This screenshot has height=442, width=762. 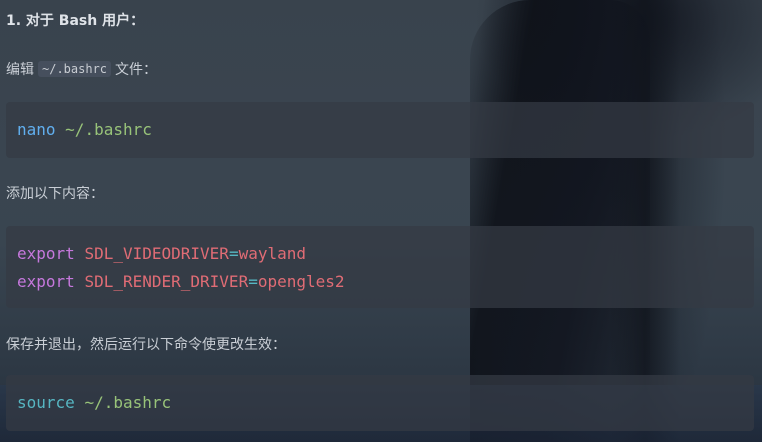 What do you see at coordinates (146, 345) in the screenshot?
I see `step-apply-changes: 保存并退出，然后运行以下命令使更改生效：` at bounding box center [146, 345].